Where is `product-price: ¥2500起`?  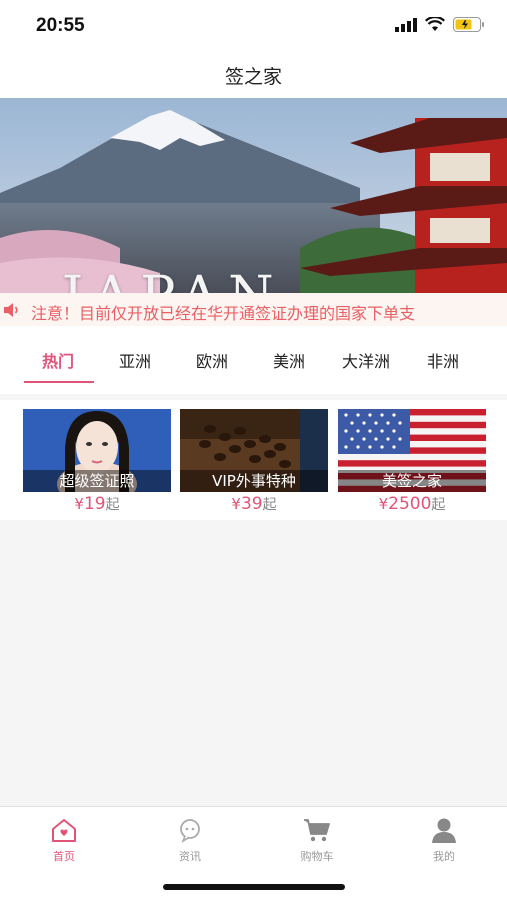
product-price: ¥2500起 is located at coordinates (412, 504).